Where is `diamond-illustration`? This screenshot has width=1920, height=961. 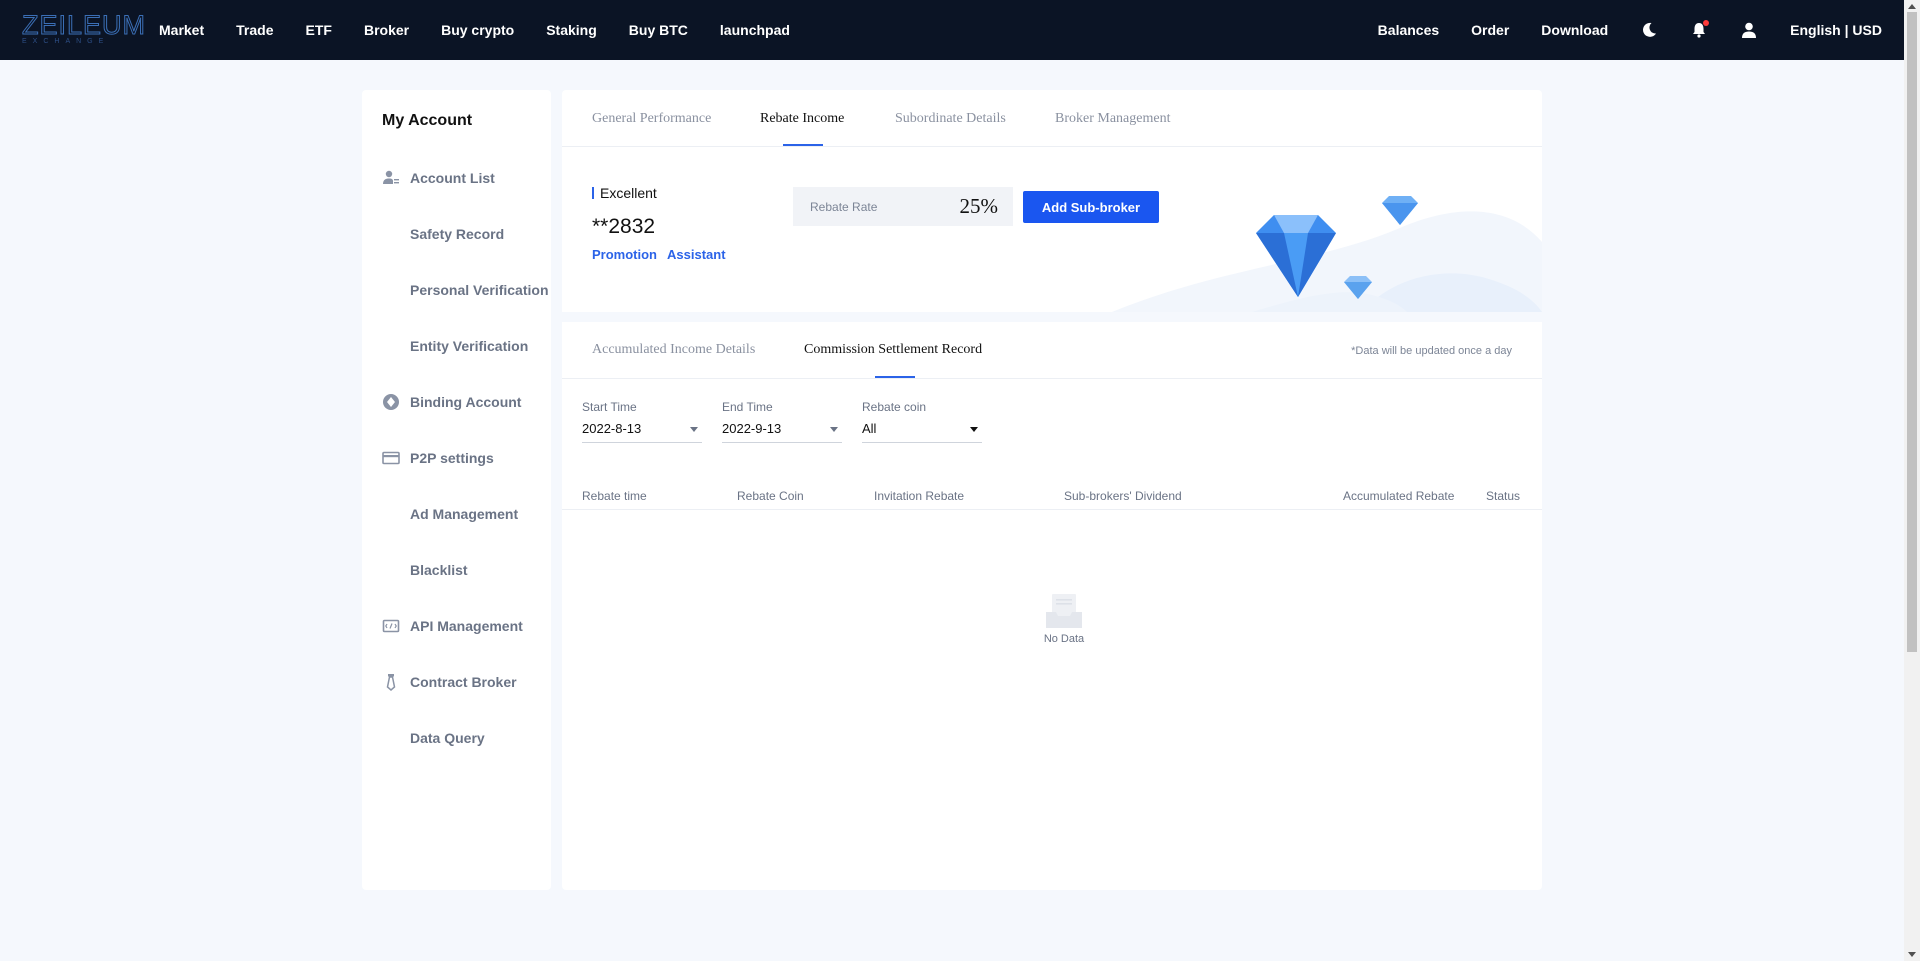 diamond-illustration is located at coordinates (1322, 229).